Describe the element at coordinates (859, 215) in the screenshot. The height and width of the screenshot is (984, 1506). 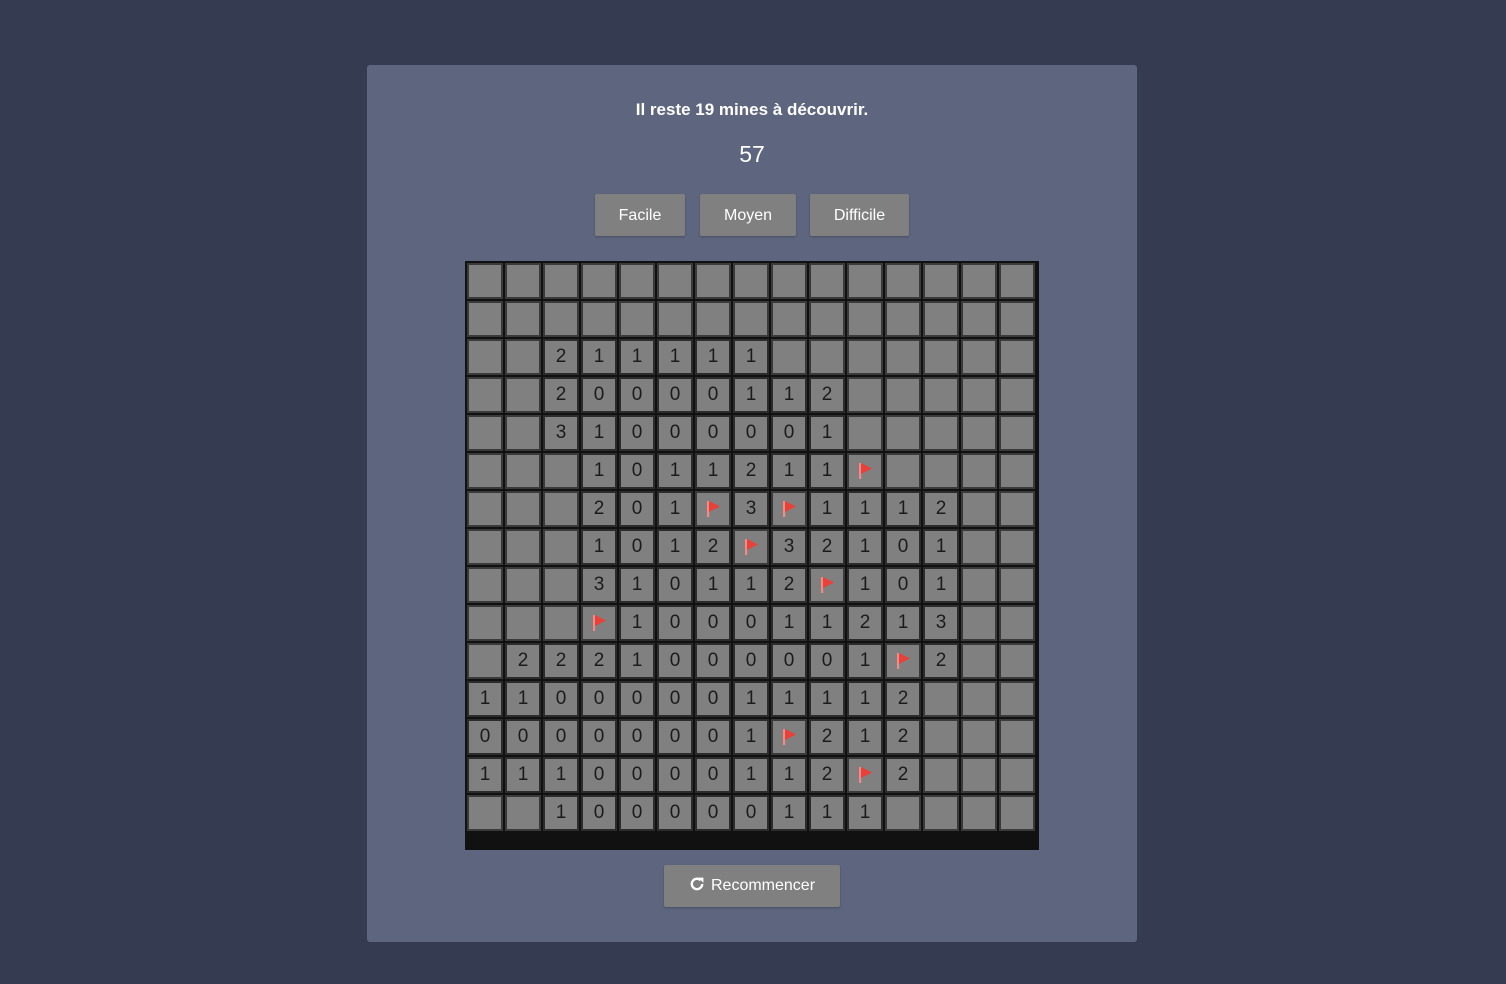
I see `hard-button: Difficile` at that location.